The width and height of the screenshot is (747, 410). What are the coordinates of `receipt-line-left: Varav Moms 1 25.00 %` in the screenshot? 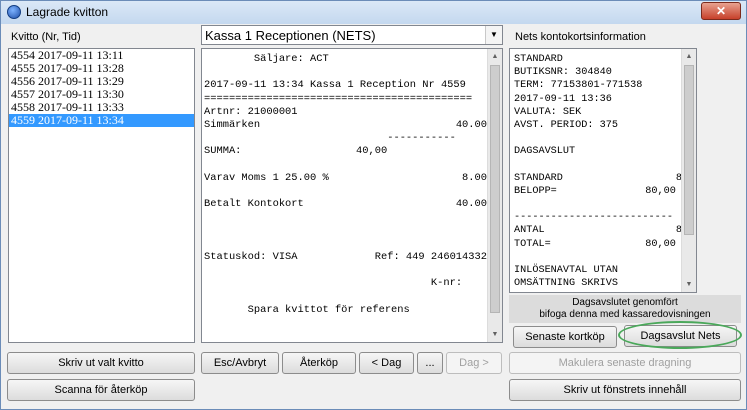 It's located at (266, 177).